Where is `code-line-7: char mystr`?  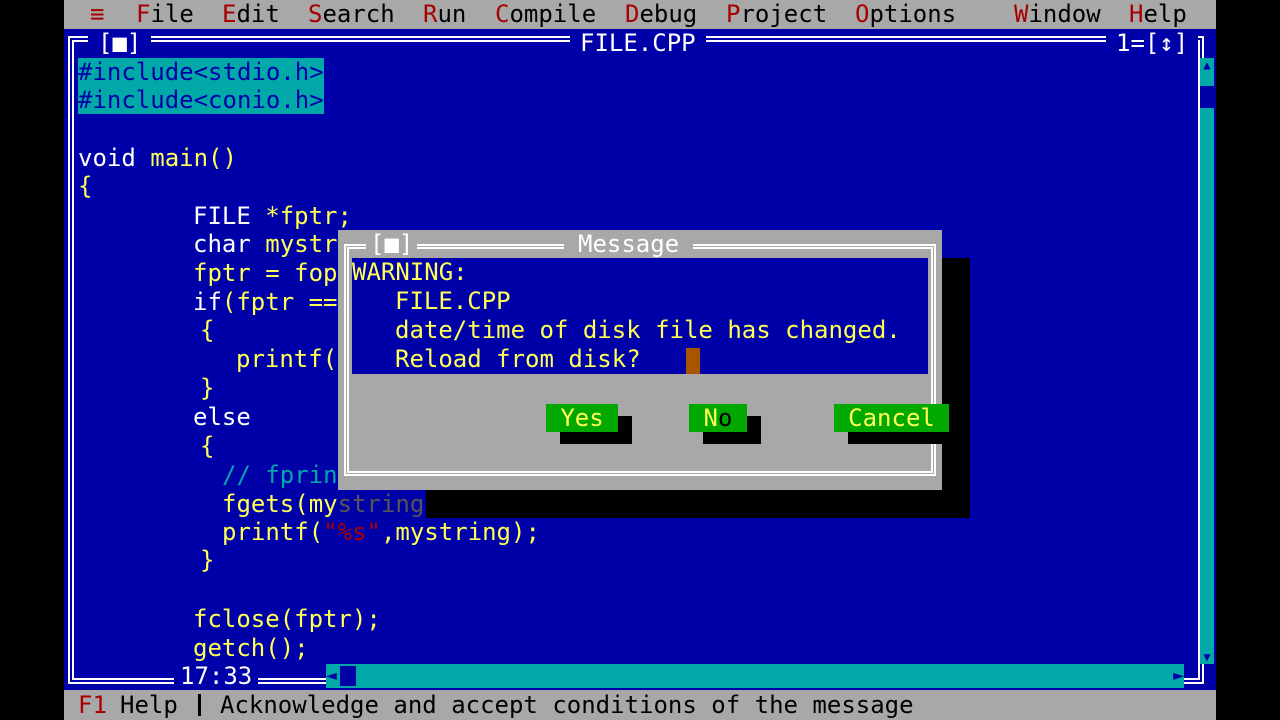 code-line-7: char mystr is located at coordinates (265, 244).